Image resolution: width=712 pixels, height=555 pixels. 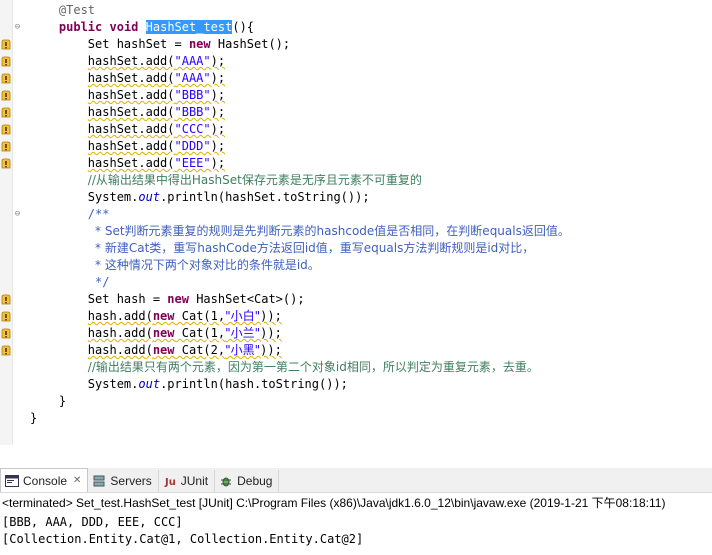 What do you see at coordinates (77, 480) in the screenshot?
I see `close-icon: ✕` at bounding box center [77, 480].